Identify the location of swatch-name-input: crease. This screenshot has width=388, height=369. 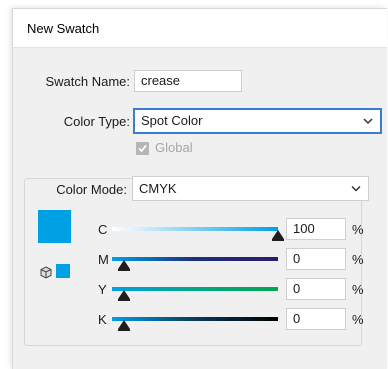
(188, 81).